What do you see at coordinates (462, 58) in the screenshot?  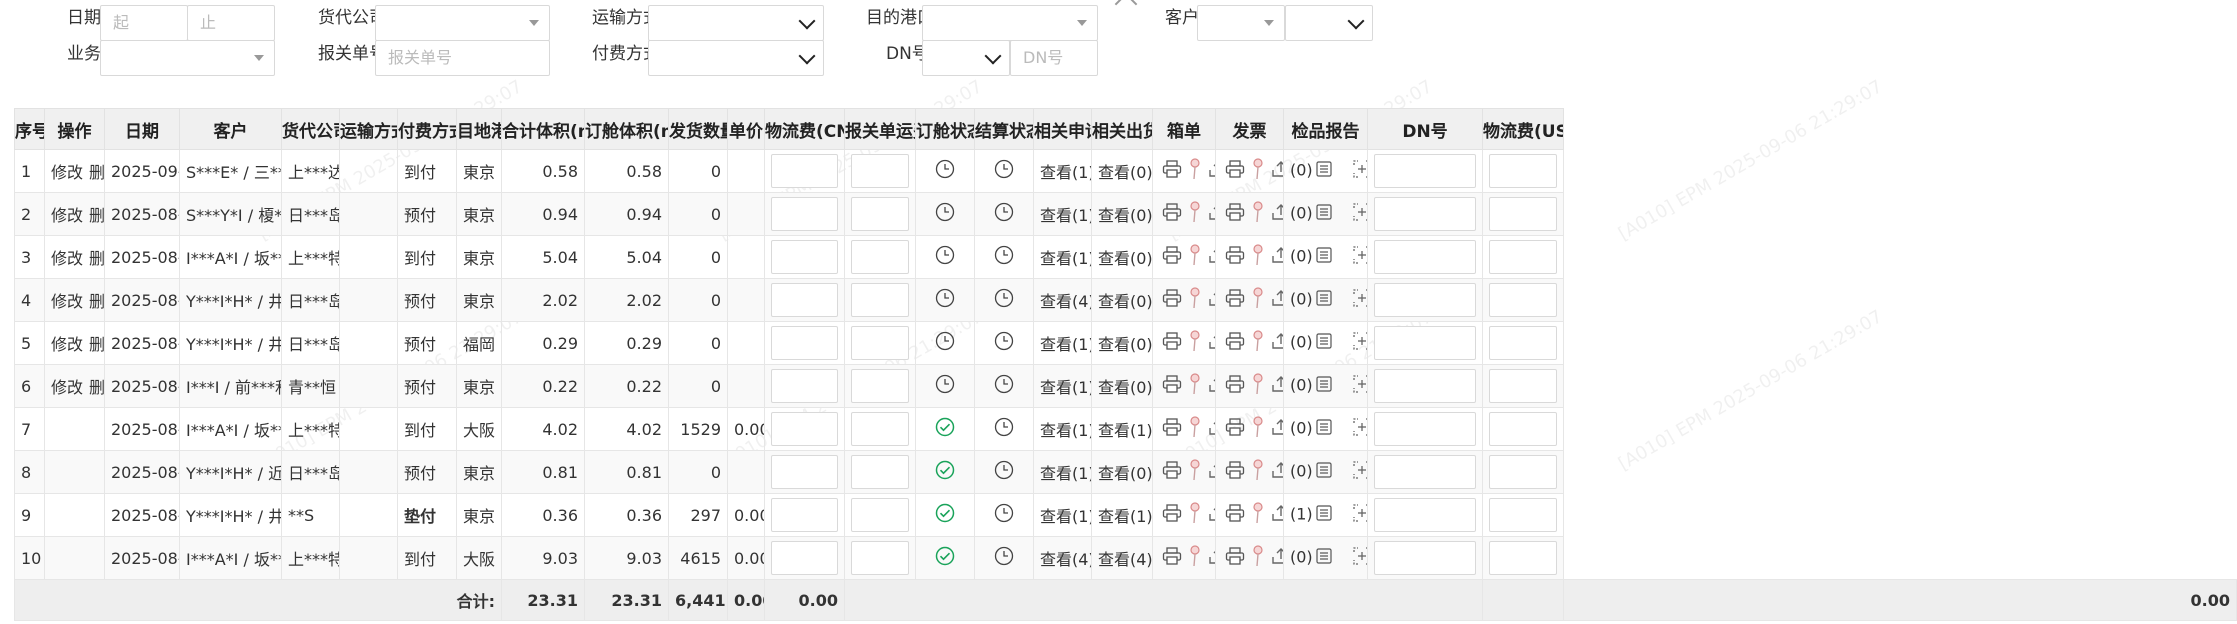 I see `customs-no-input: 报关单号` at bounding box center [462, 58].